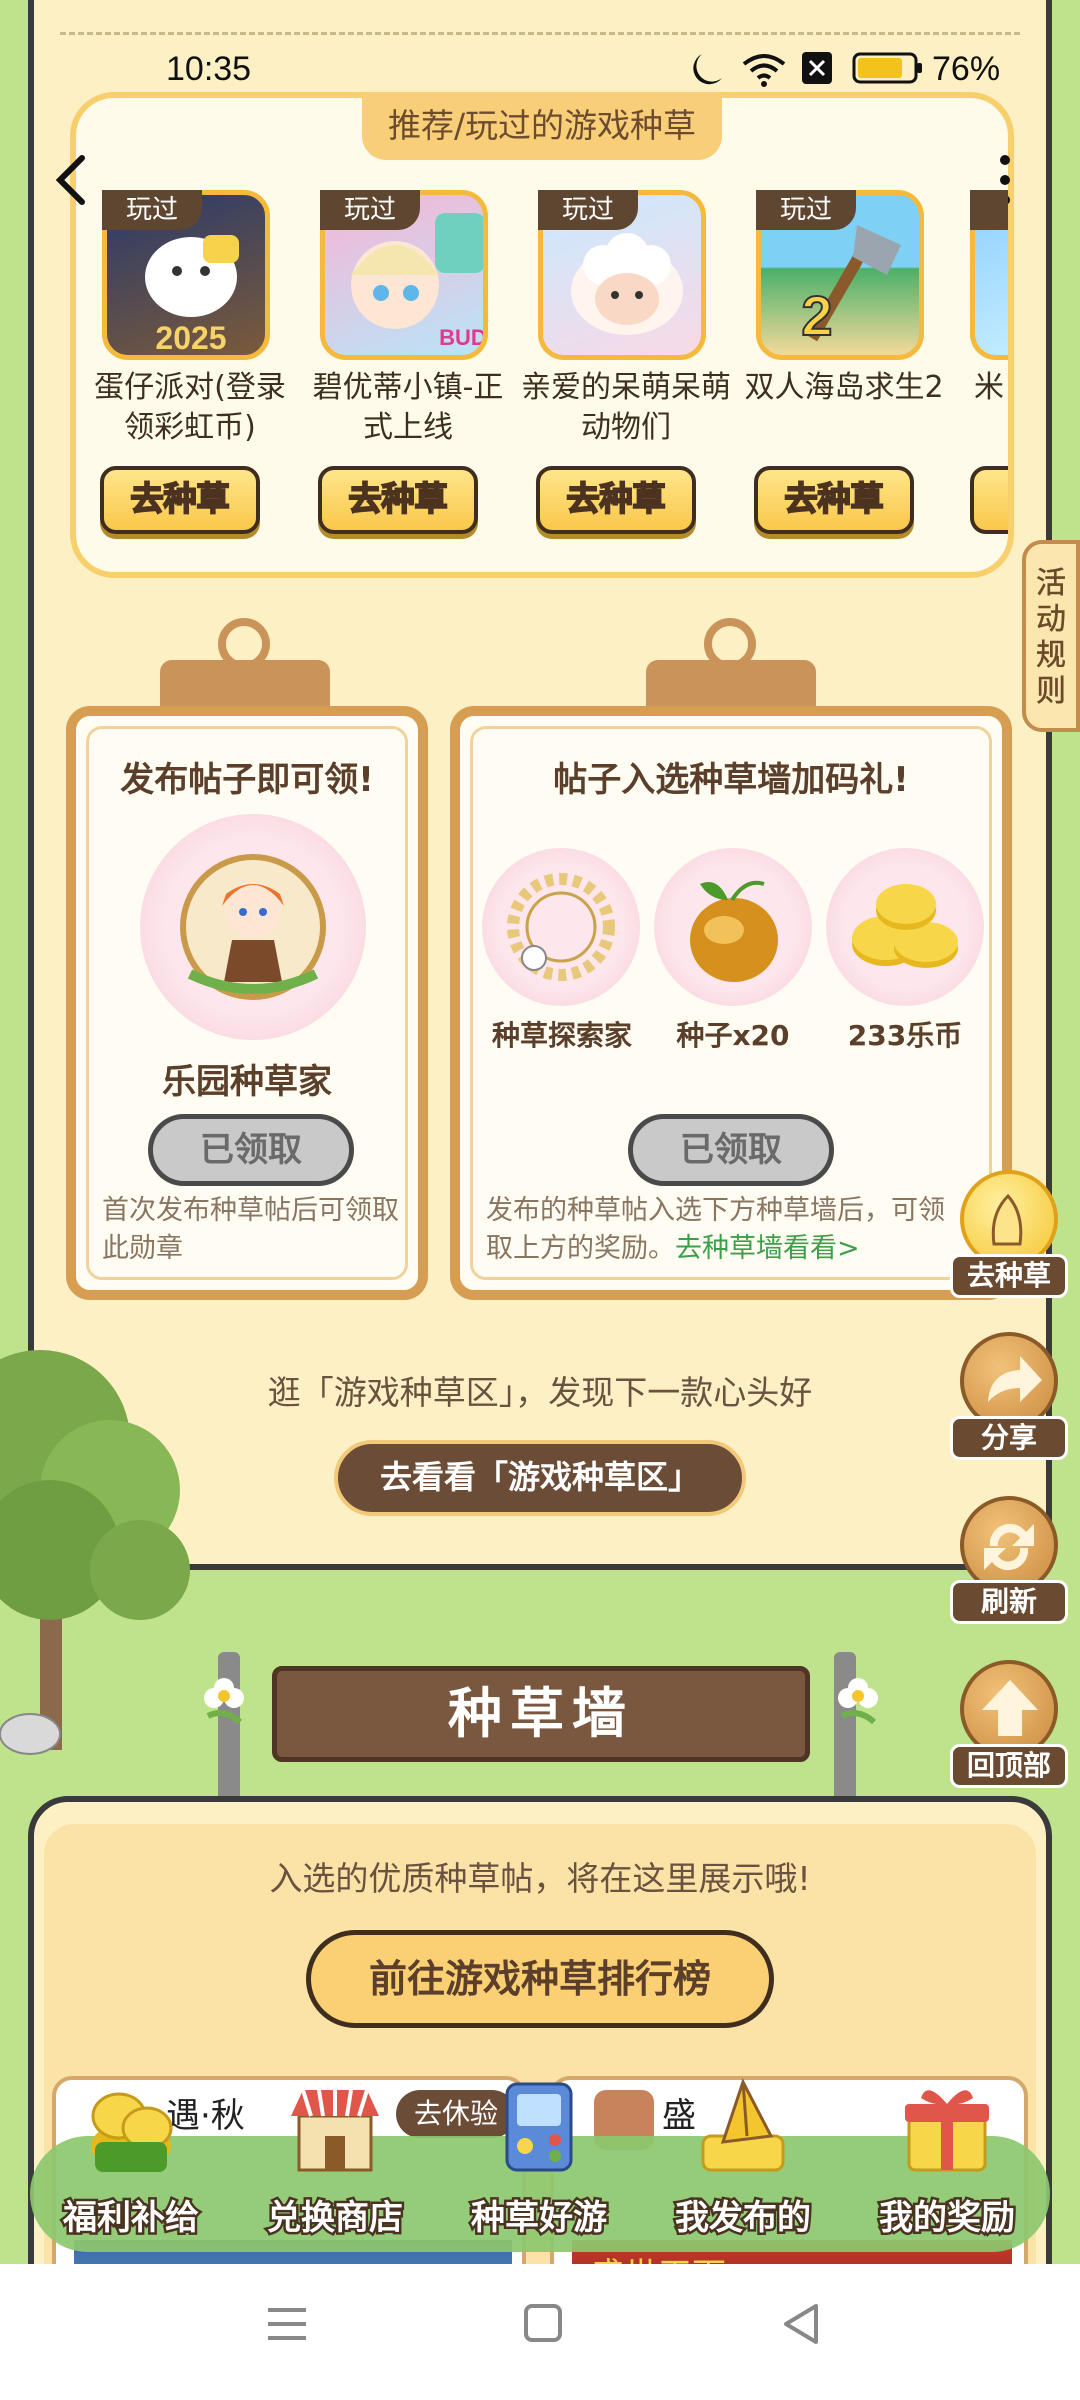 Image resolution: width=1080 pixels, height=2400 pixels. What do you see at coordinates (542, 126) in the screenshot?
I see `recommended-title: 推荐/玩过的游戏种草` at bounding box center [542, 126].